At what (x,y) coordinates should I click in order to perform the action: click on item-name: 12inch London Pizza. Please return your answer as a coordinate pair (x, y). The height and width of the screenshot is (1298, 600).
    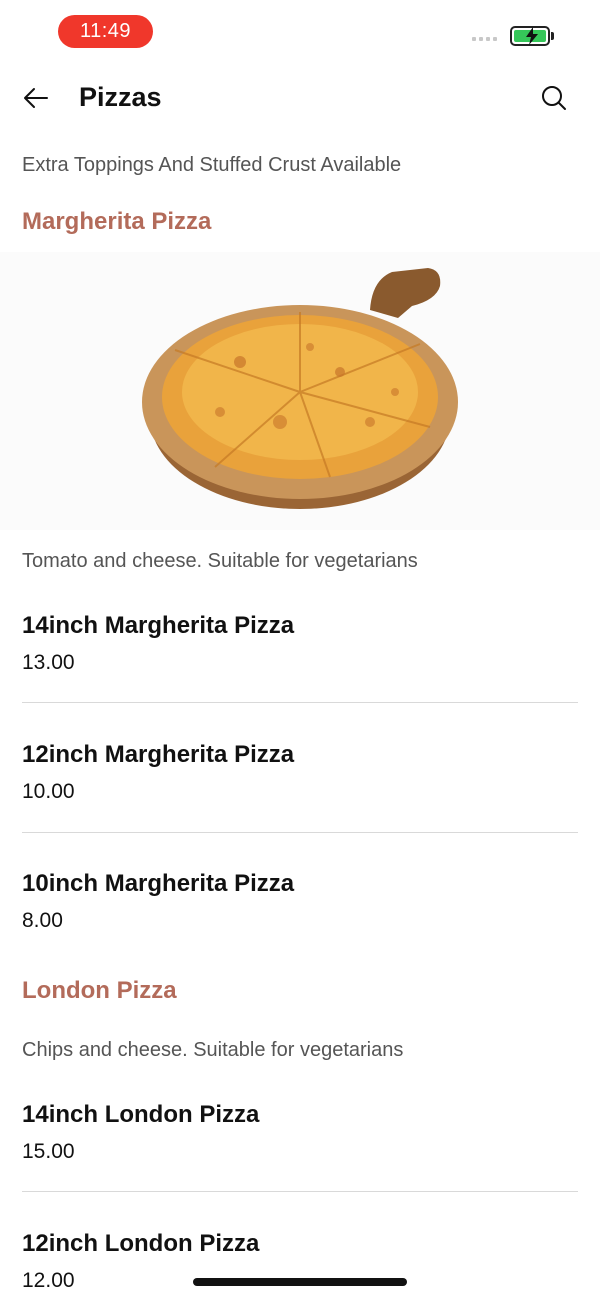
    Looking at the image, I should click on (141, 1243).